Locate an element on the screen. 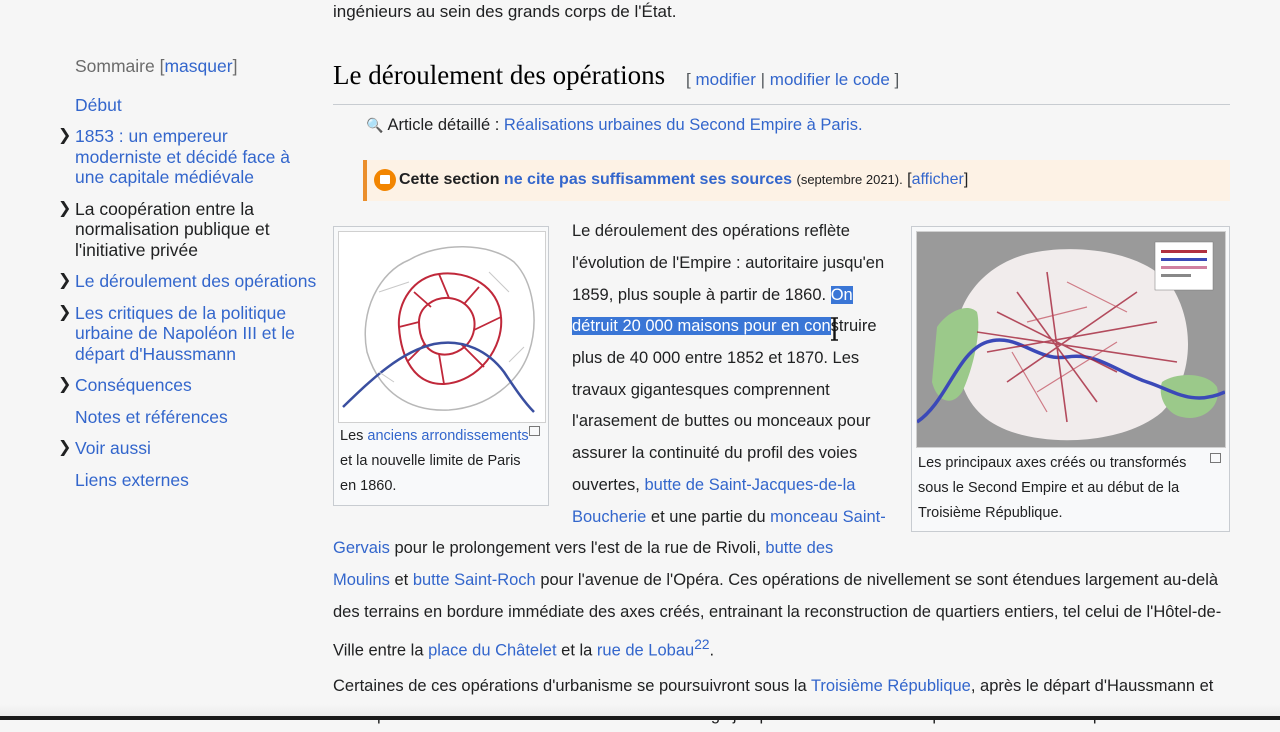  arrondissements-map-image is located at coordinates (442, 327).